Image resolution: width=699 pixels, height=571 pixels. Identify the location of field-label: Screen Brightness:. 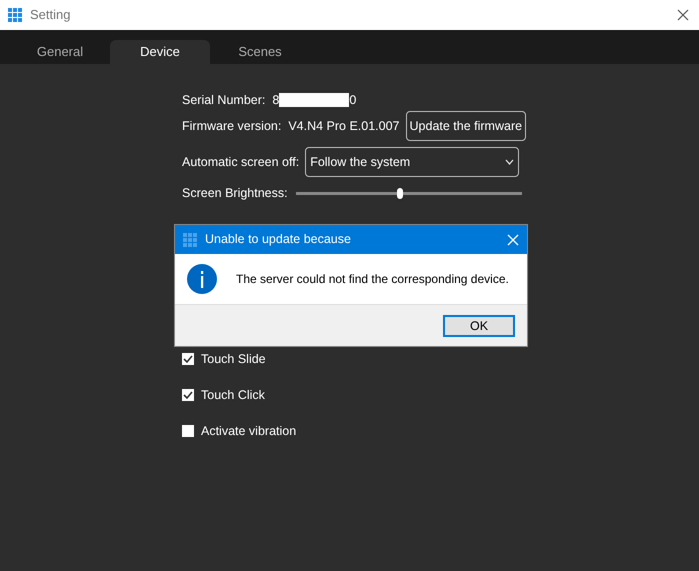
(235, 193).